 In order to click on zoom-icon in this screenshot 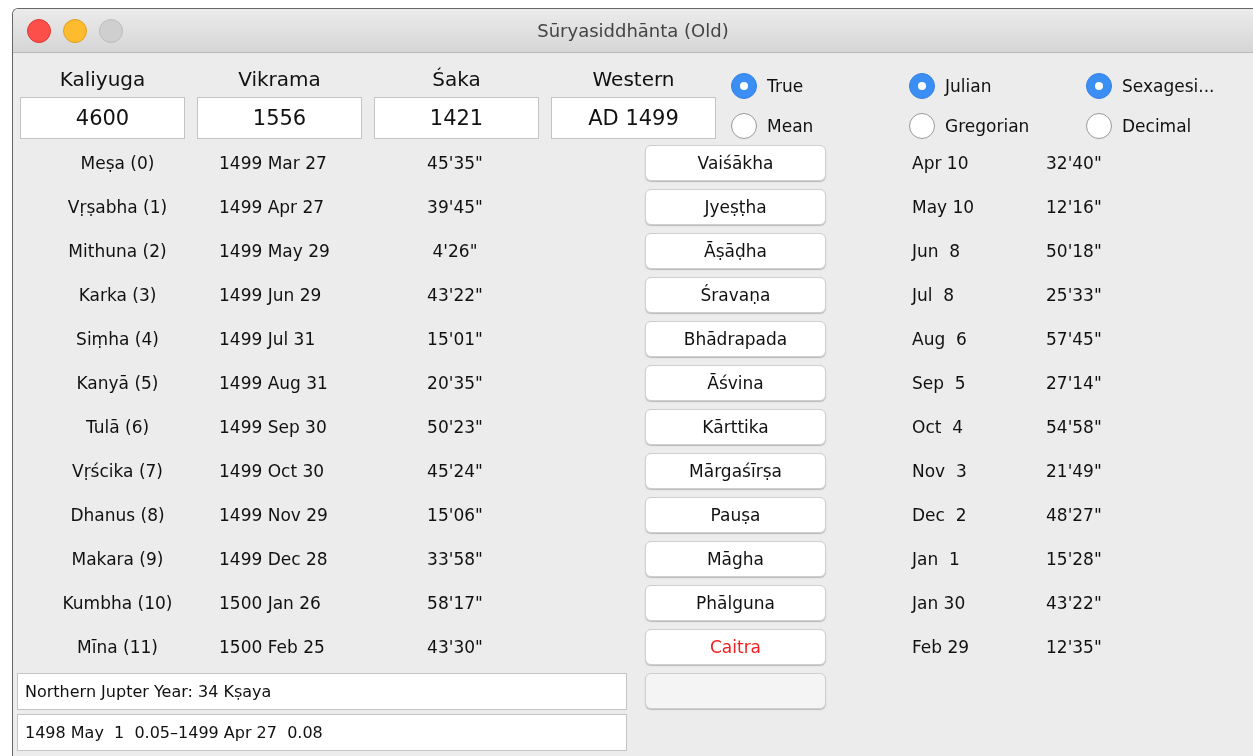, I will do `click(111, 30)`.